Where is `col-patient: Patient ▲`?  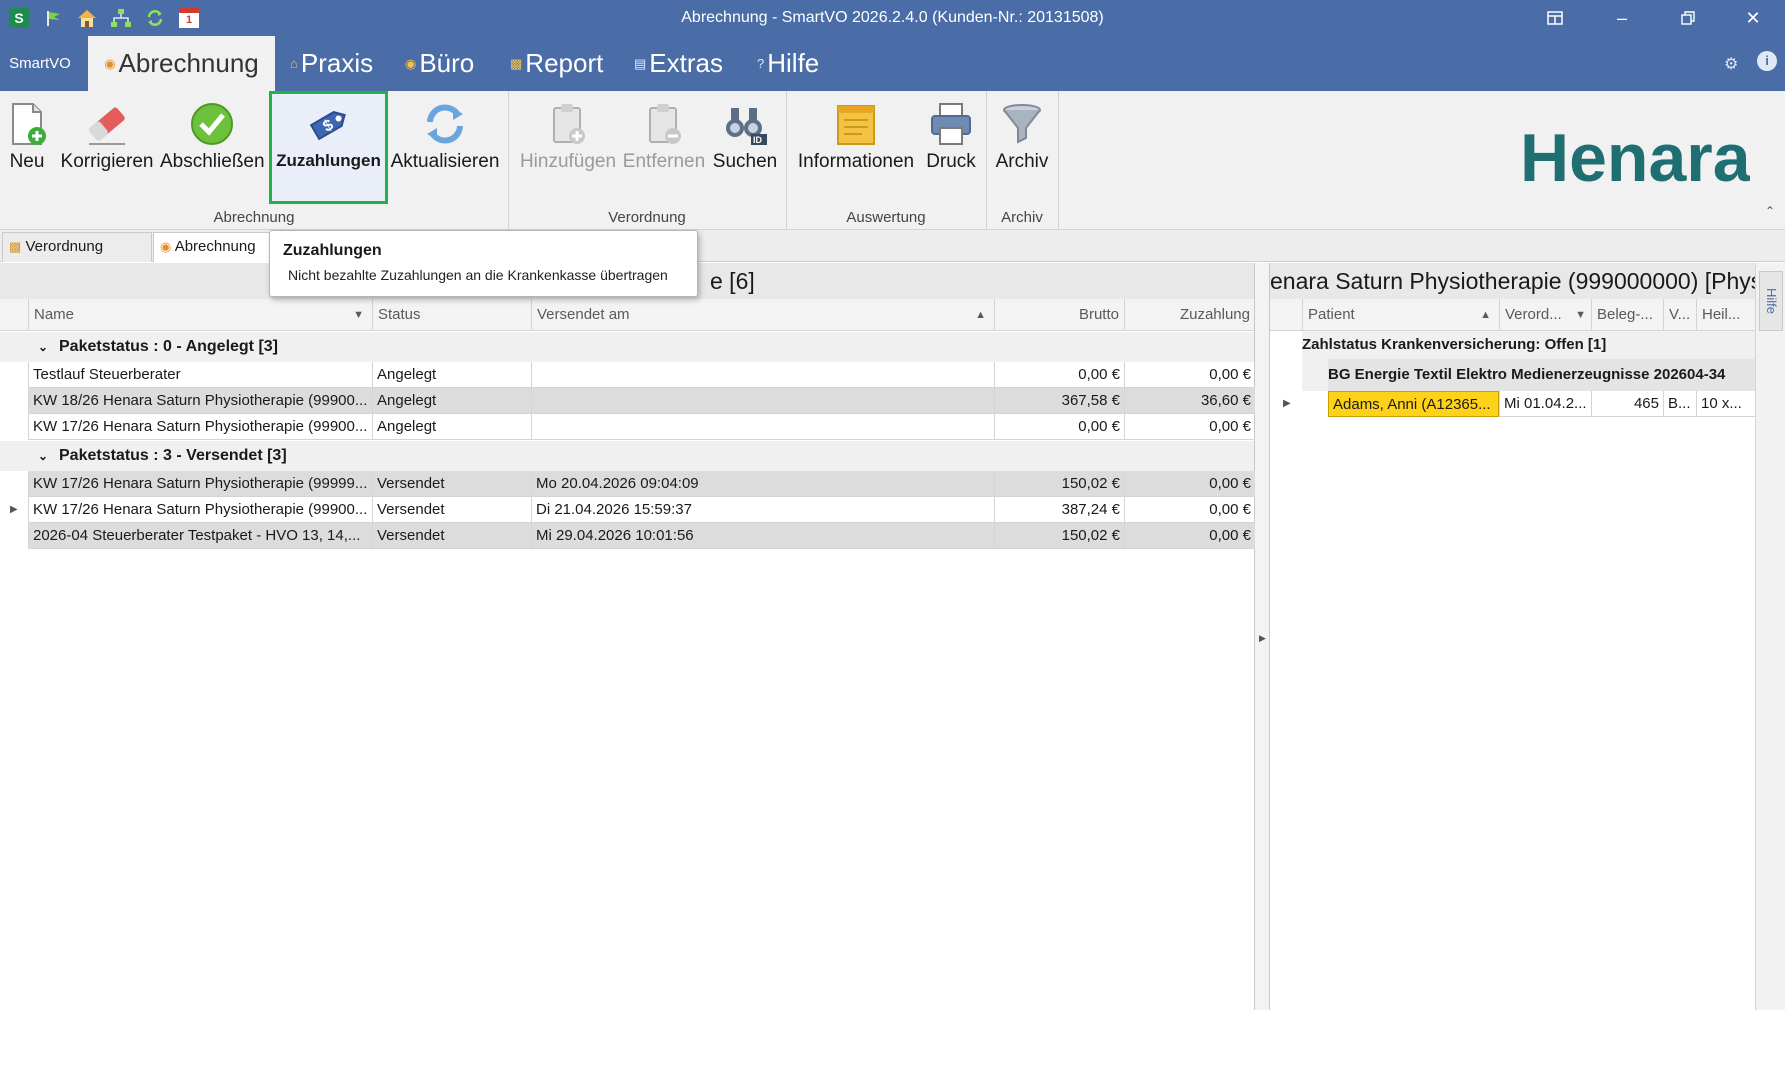 col-patient: Patient ▲ is located at coordinates (1400, 315).